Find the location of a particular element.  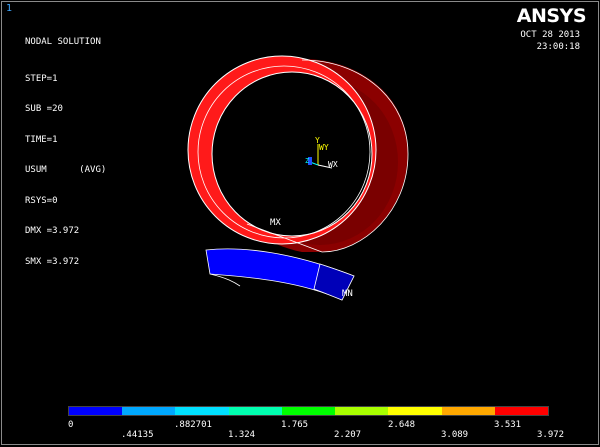

legend-label: 1.324 is located at coordinates (242, 435).